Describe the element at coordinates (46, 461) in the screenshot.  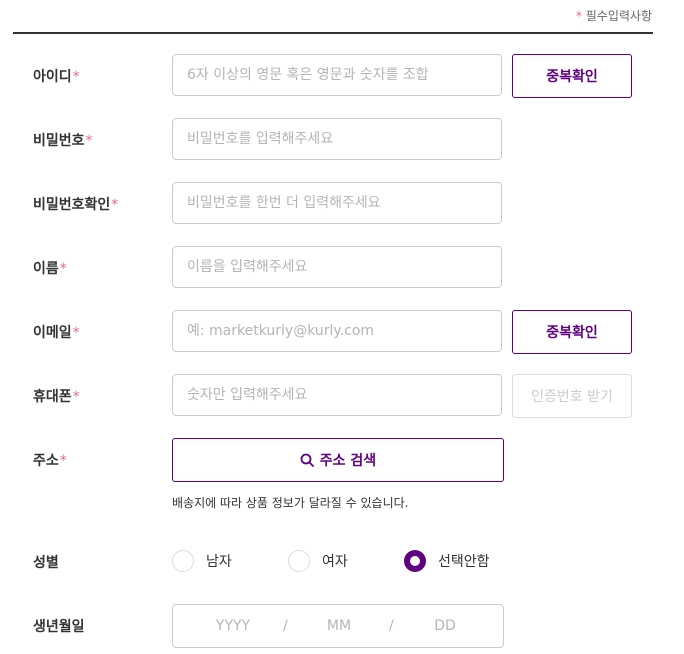
I see `address-label-text: 주소` at that location.